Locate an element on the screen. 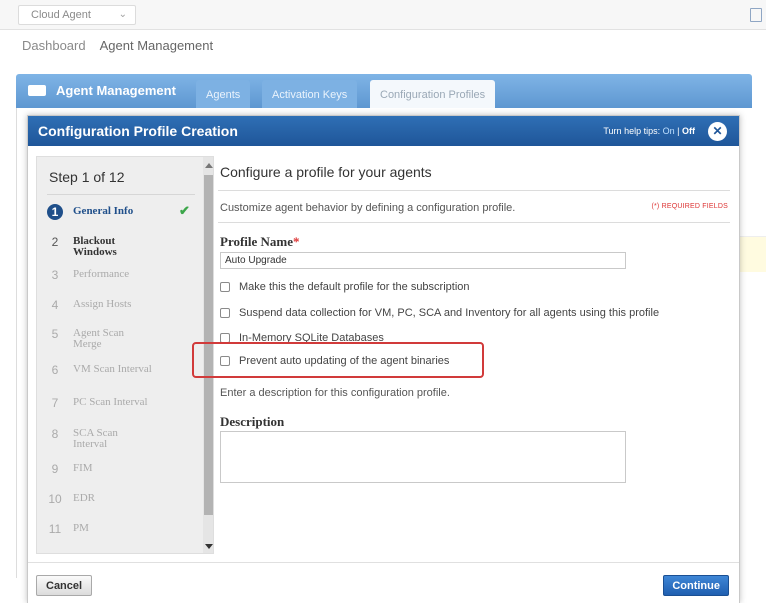 This screenshot has width=766, height=603. app-switcher-label: Cloud Agent is located at coordinates (61, 15).